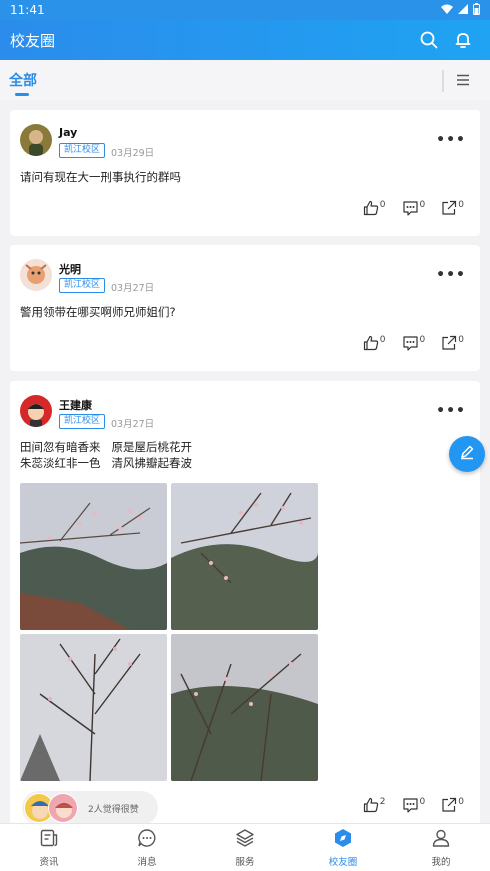 The height and width of the screenshot is (871, 490). I want to click on nav-services: 服务, so click(245, 847).